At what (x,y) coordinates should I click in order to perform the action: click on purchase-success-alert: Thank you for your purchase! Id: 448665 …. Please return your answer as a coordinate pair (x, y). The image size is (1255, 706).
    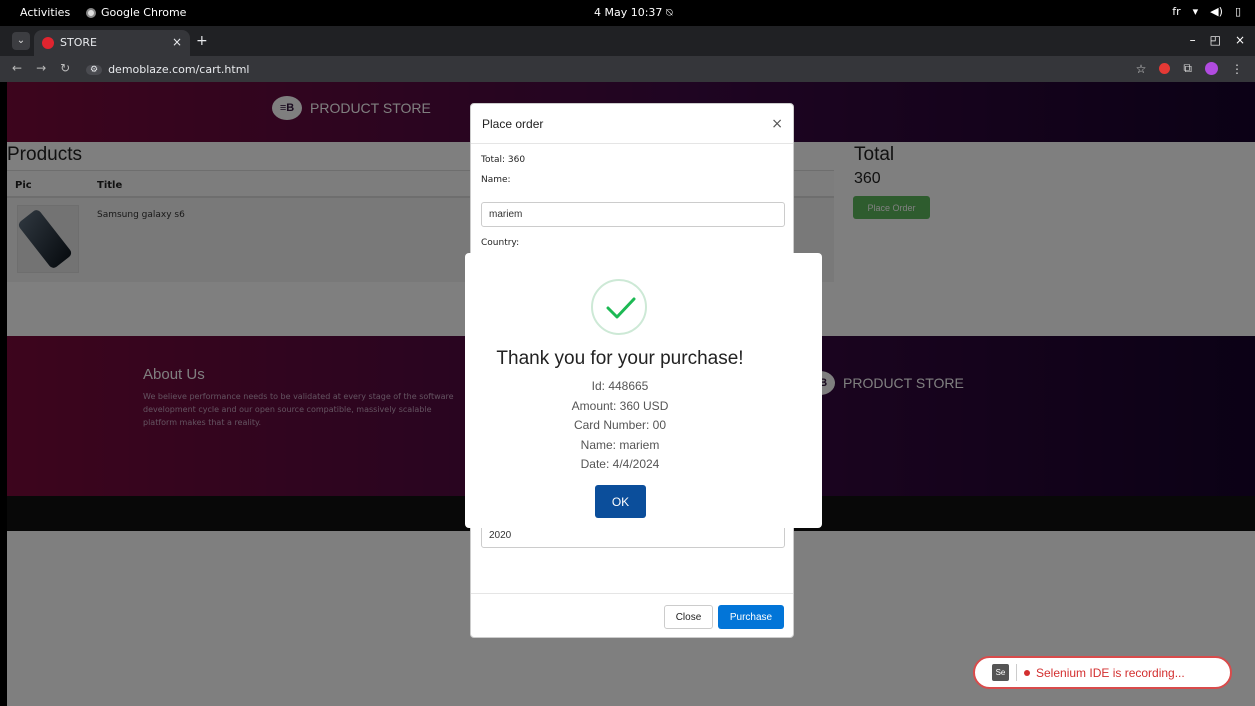
    Looking at the image, I should click on (643, 390).